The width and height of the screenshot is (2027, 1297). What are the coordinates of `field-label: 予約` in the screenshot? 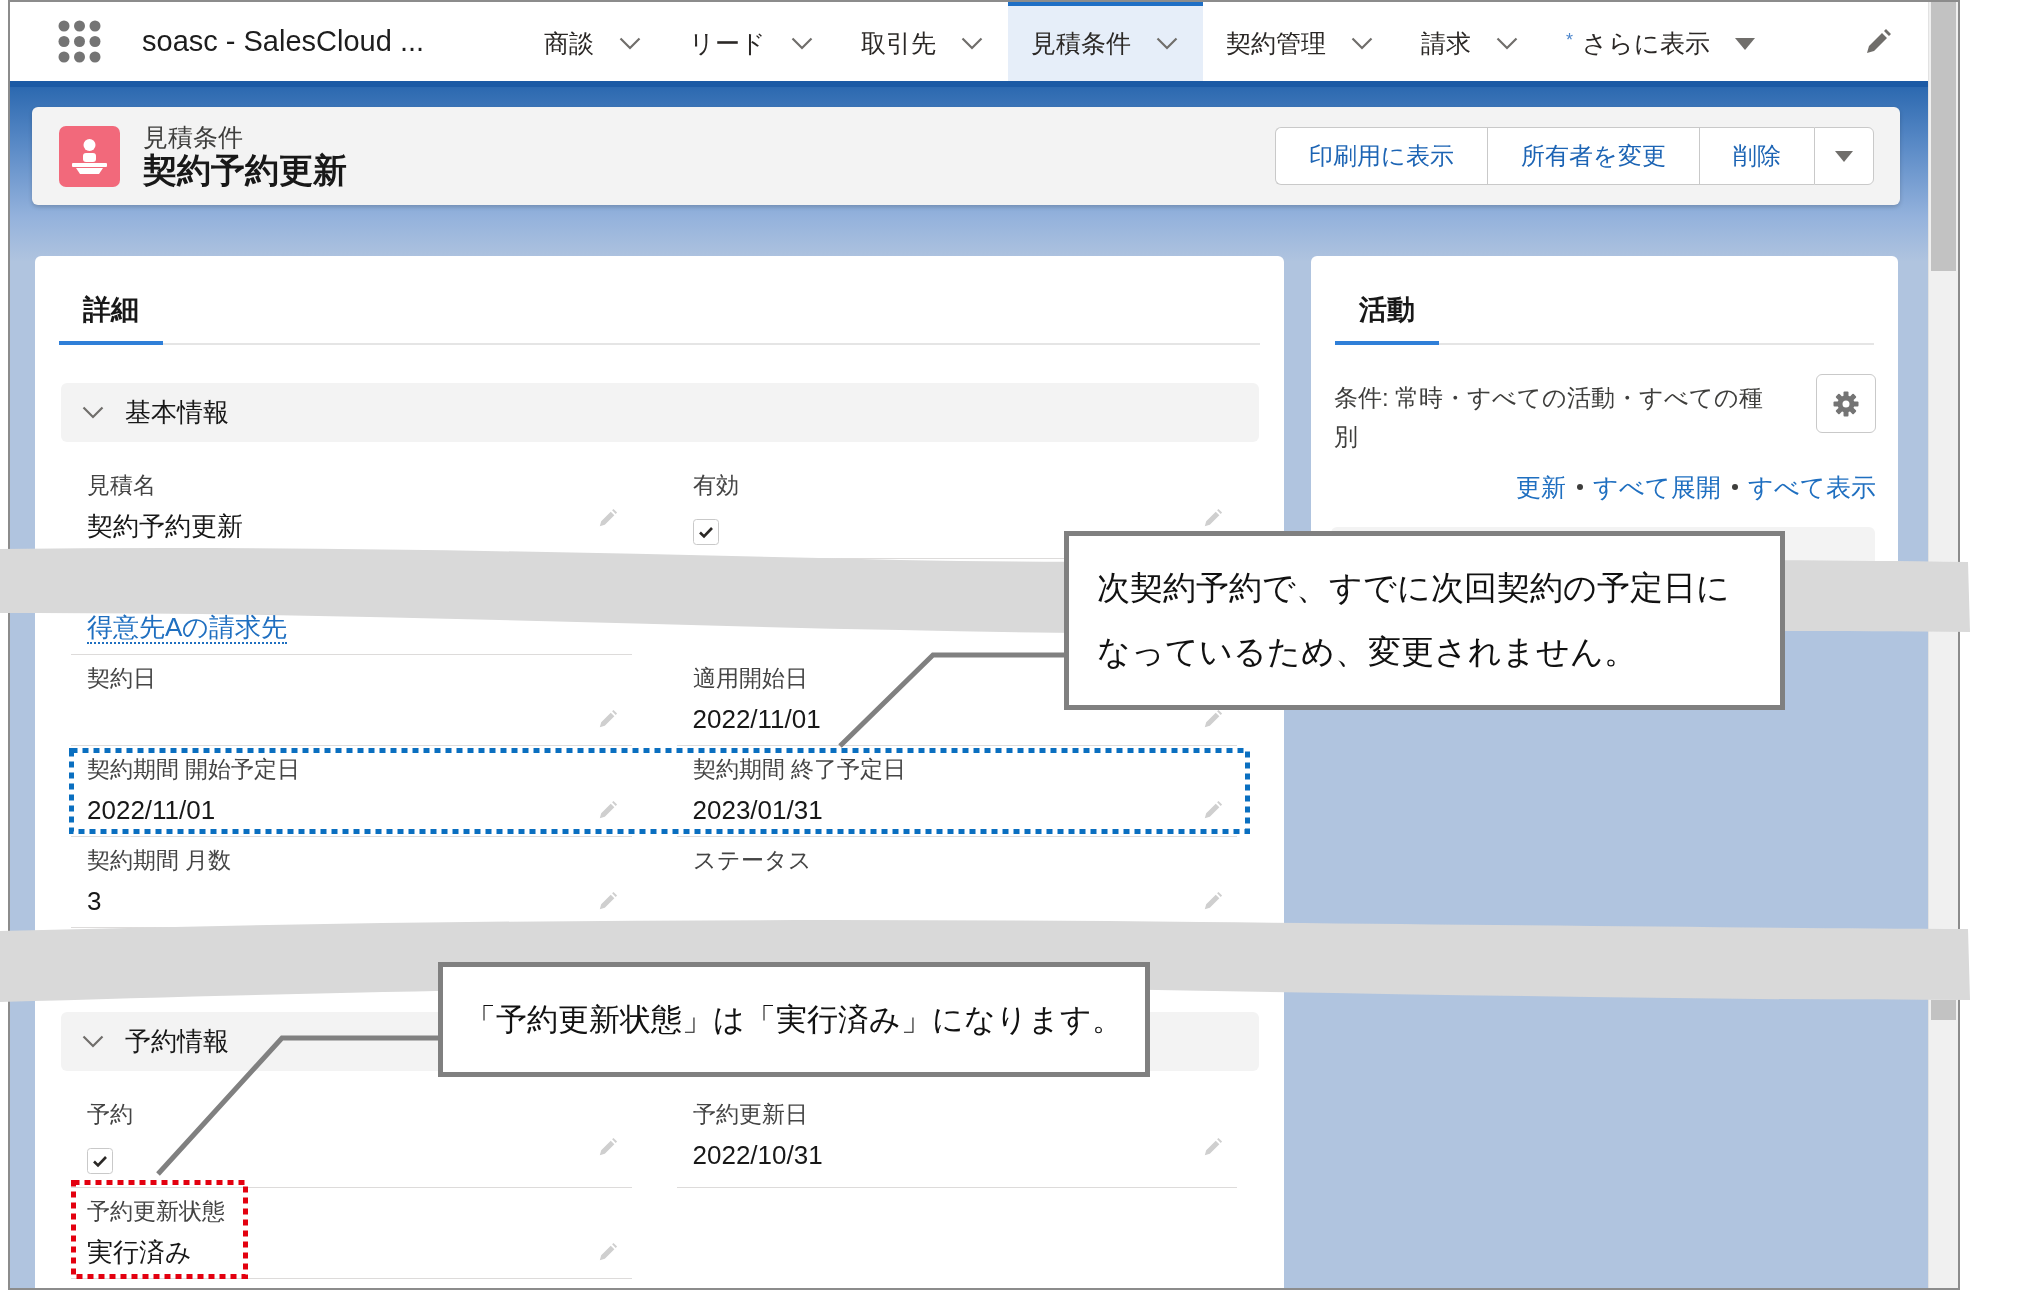 It's located at (110, 1114).